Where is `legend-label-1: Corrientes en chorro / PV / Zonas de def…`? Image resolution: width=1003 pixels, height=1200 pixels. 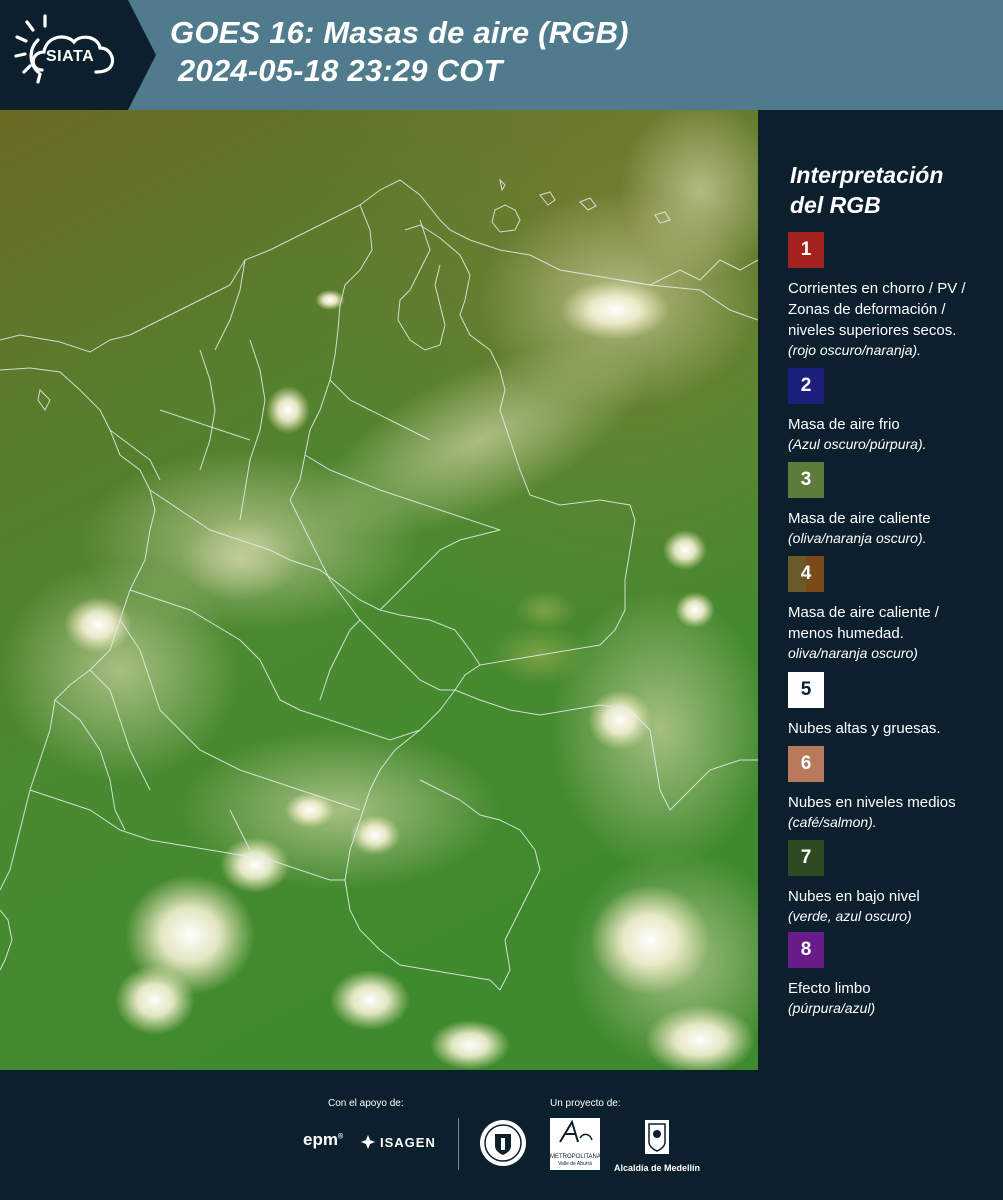 legend-label-1: Corrientes en chorro / PV / Zonas de def… is located at coordinates (877, 309).